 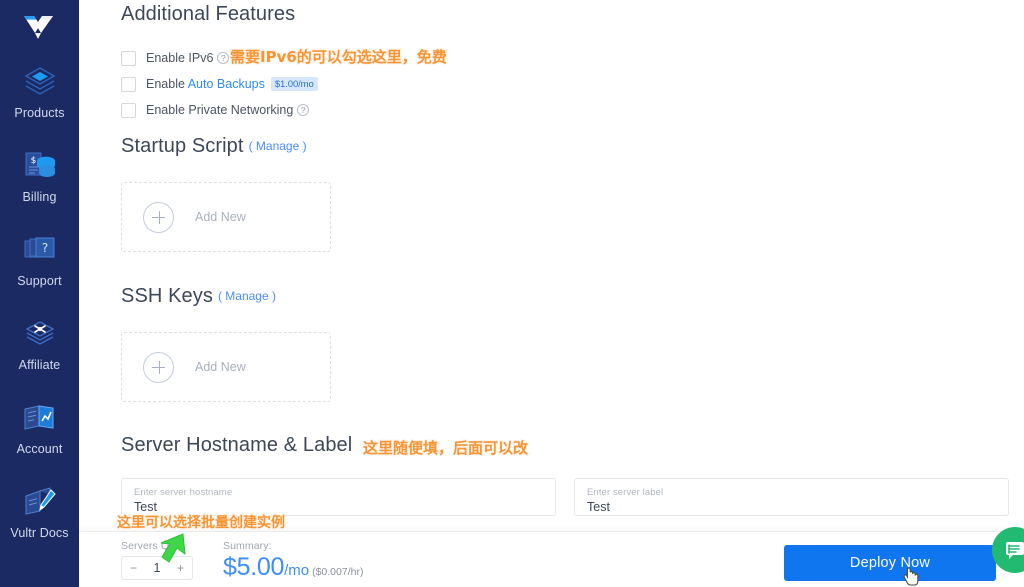 I want to click on ssh-keys-manage-link: ( Manage ), so click(x=247, y=296).